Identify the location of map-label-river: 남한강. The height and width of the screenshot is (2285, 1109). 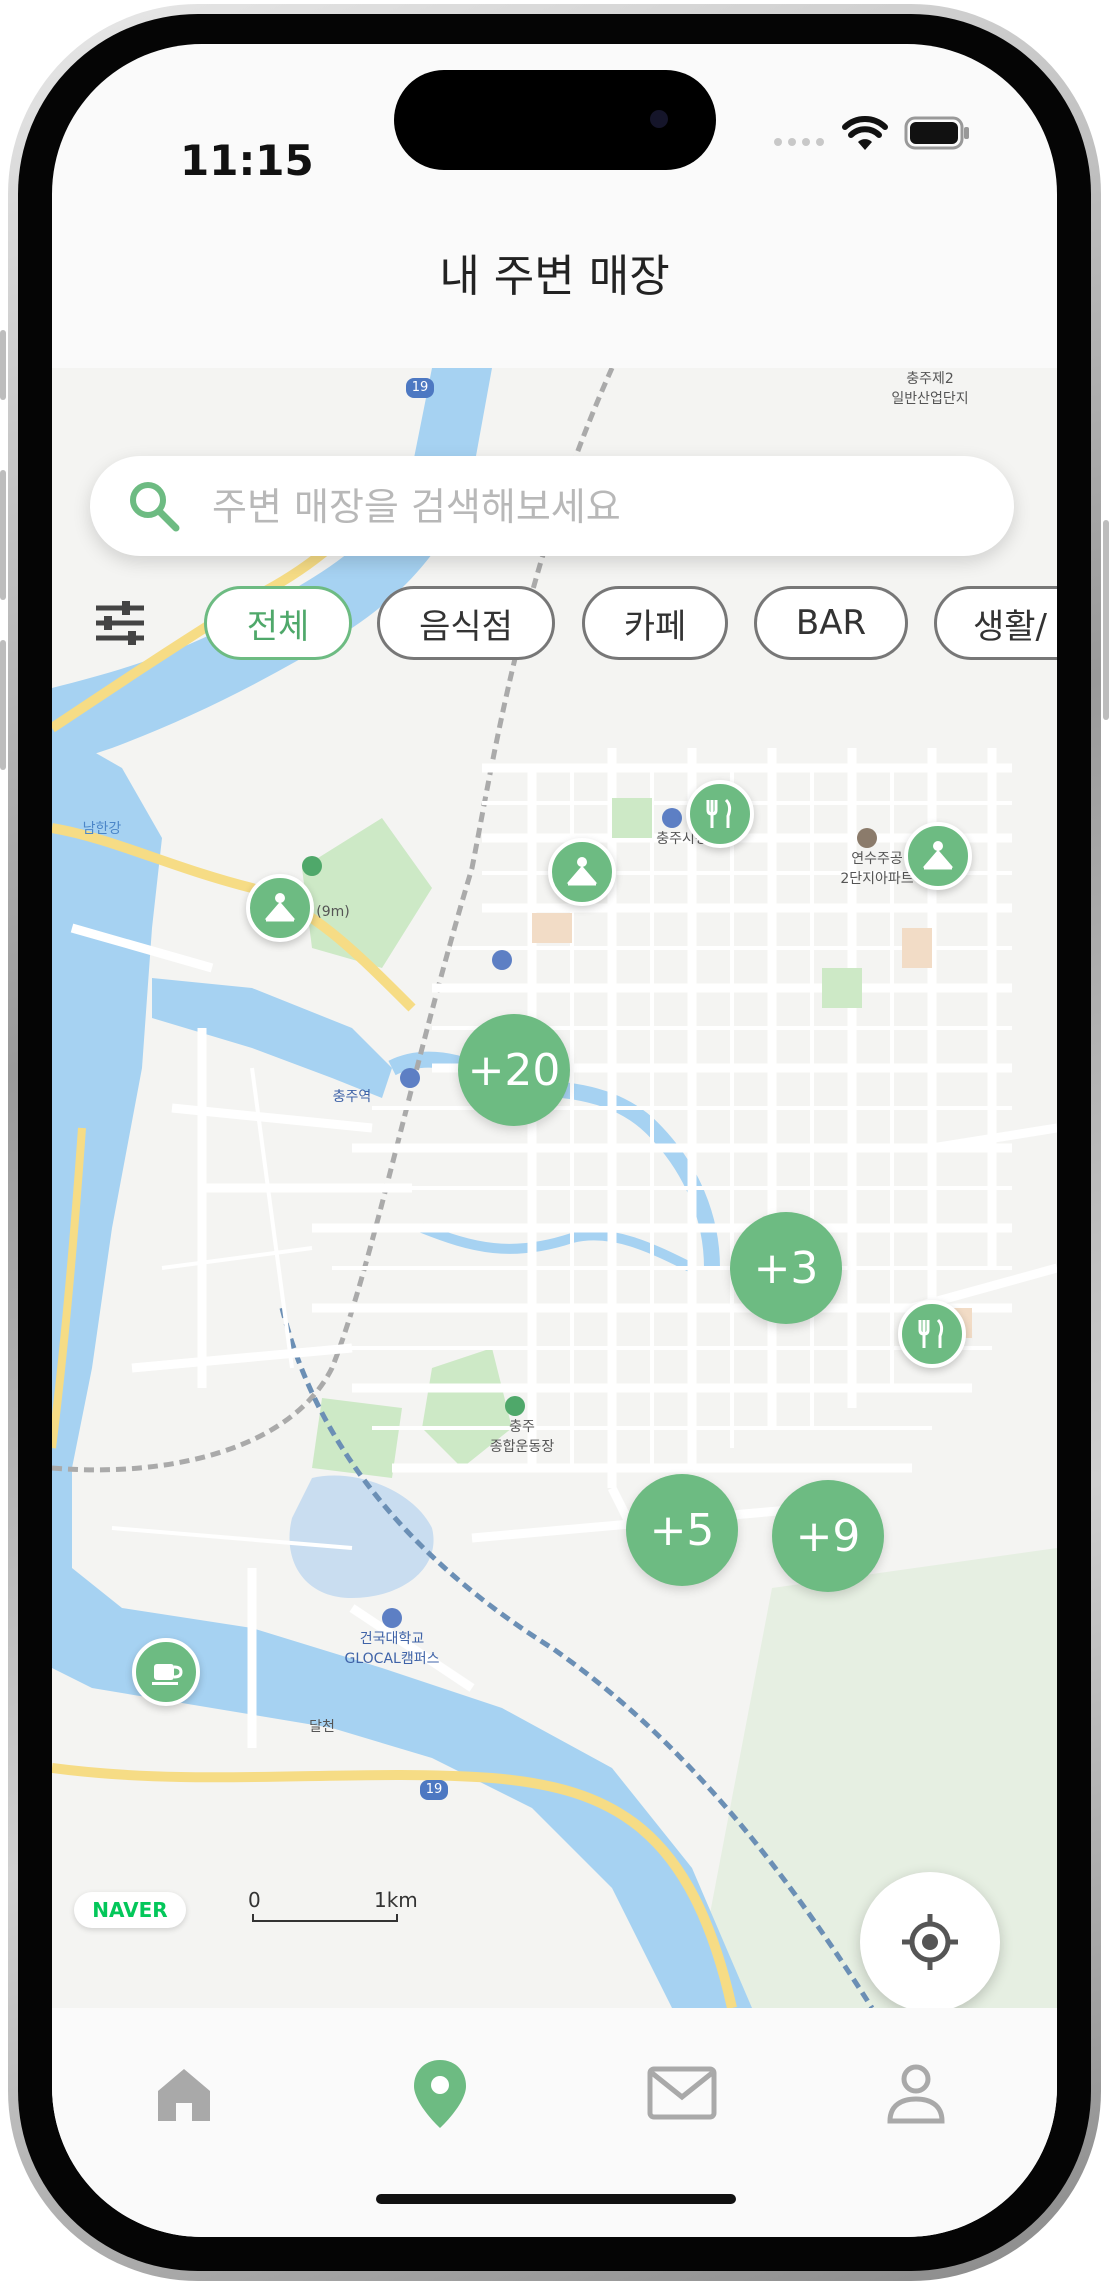
(102, 829).